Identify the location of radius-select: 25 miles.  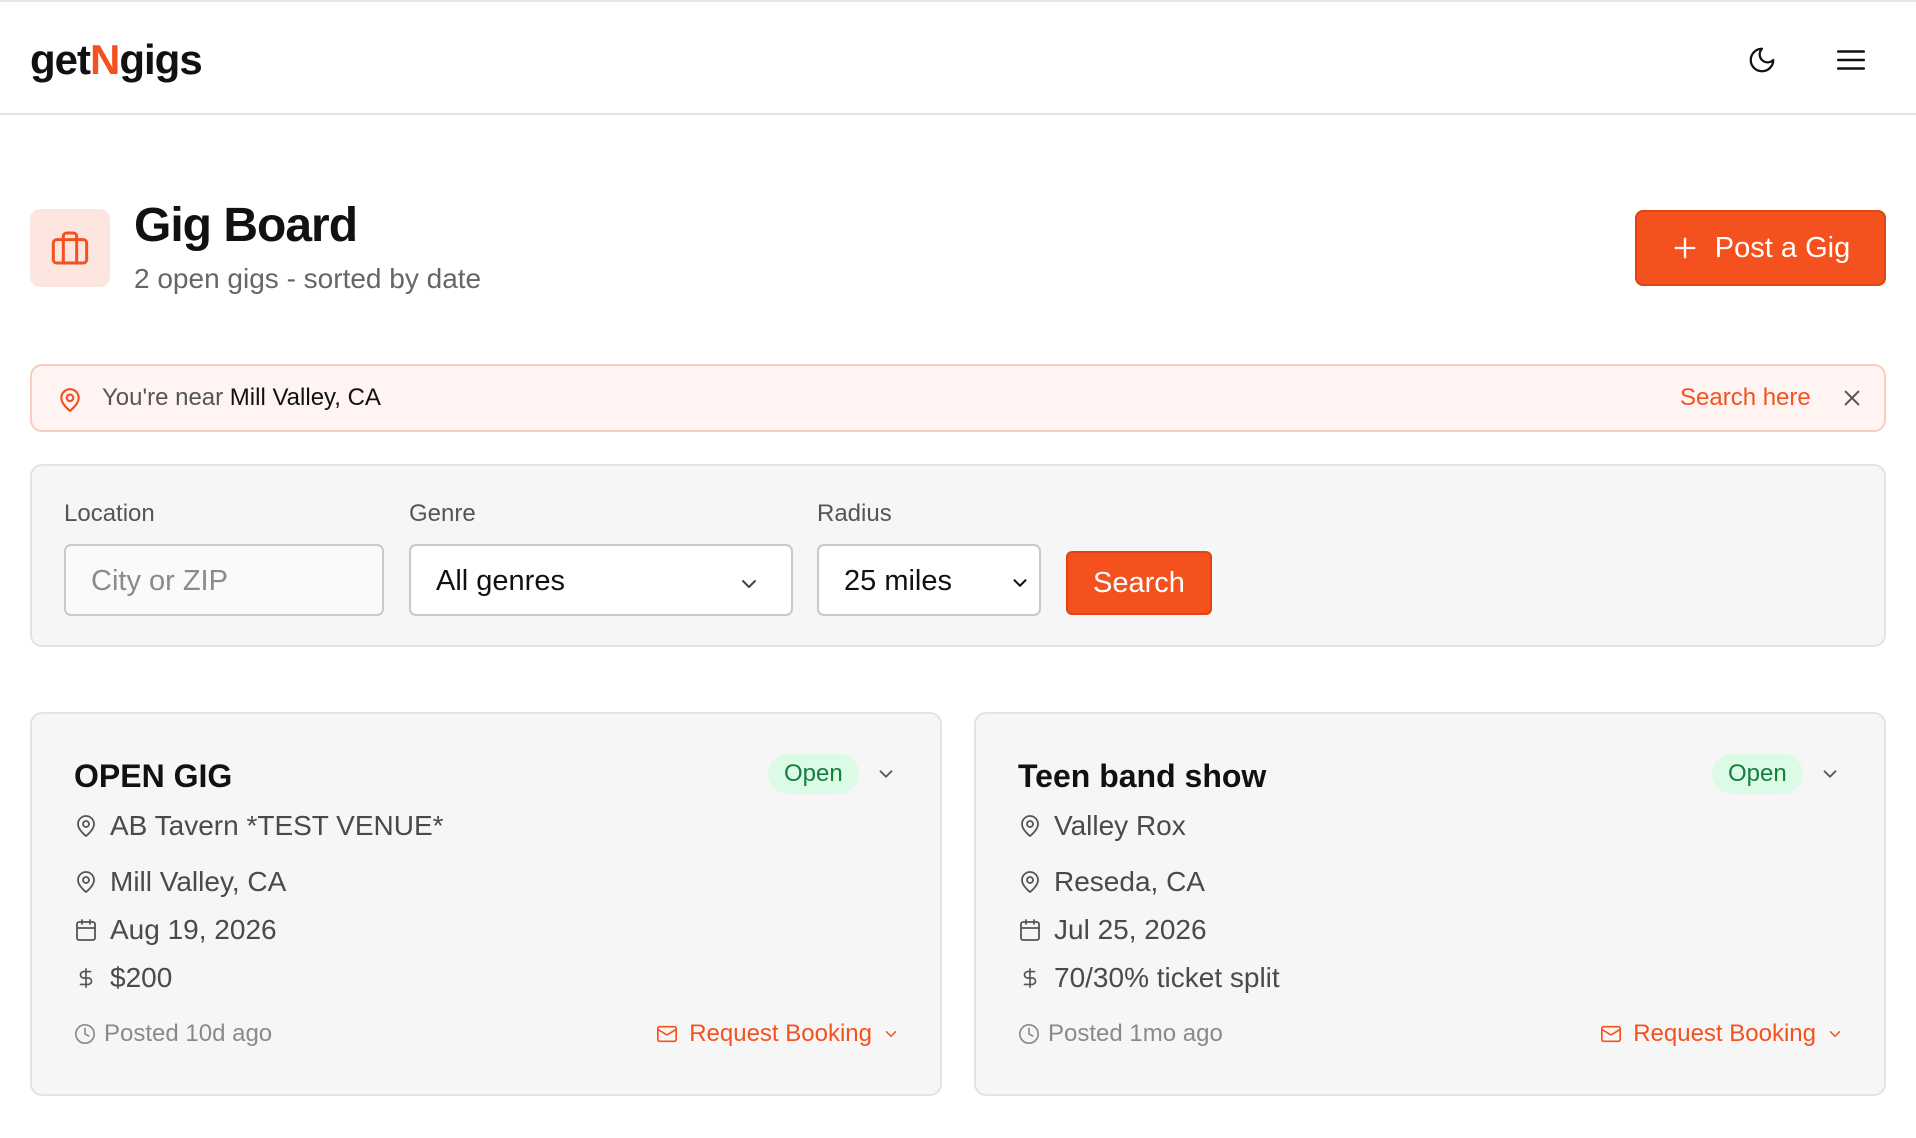
(929, 580).